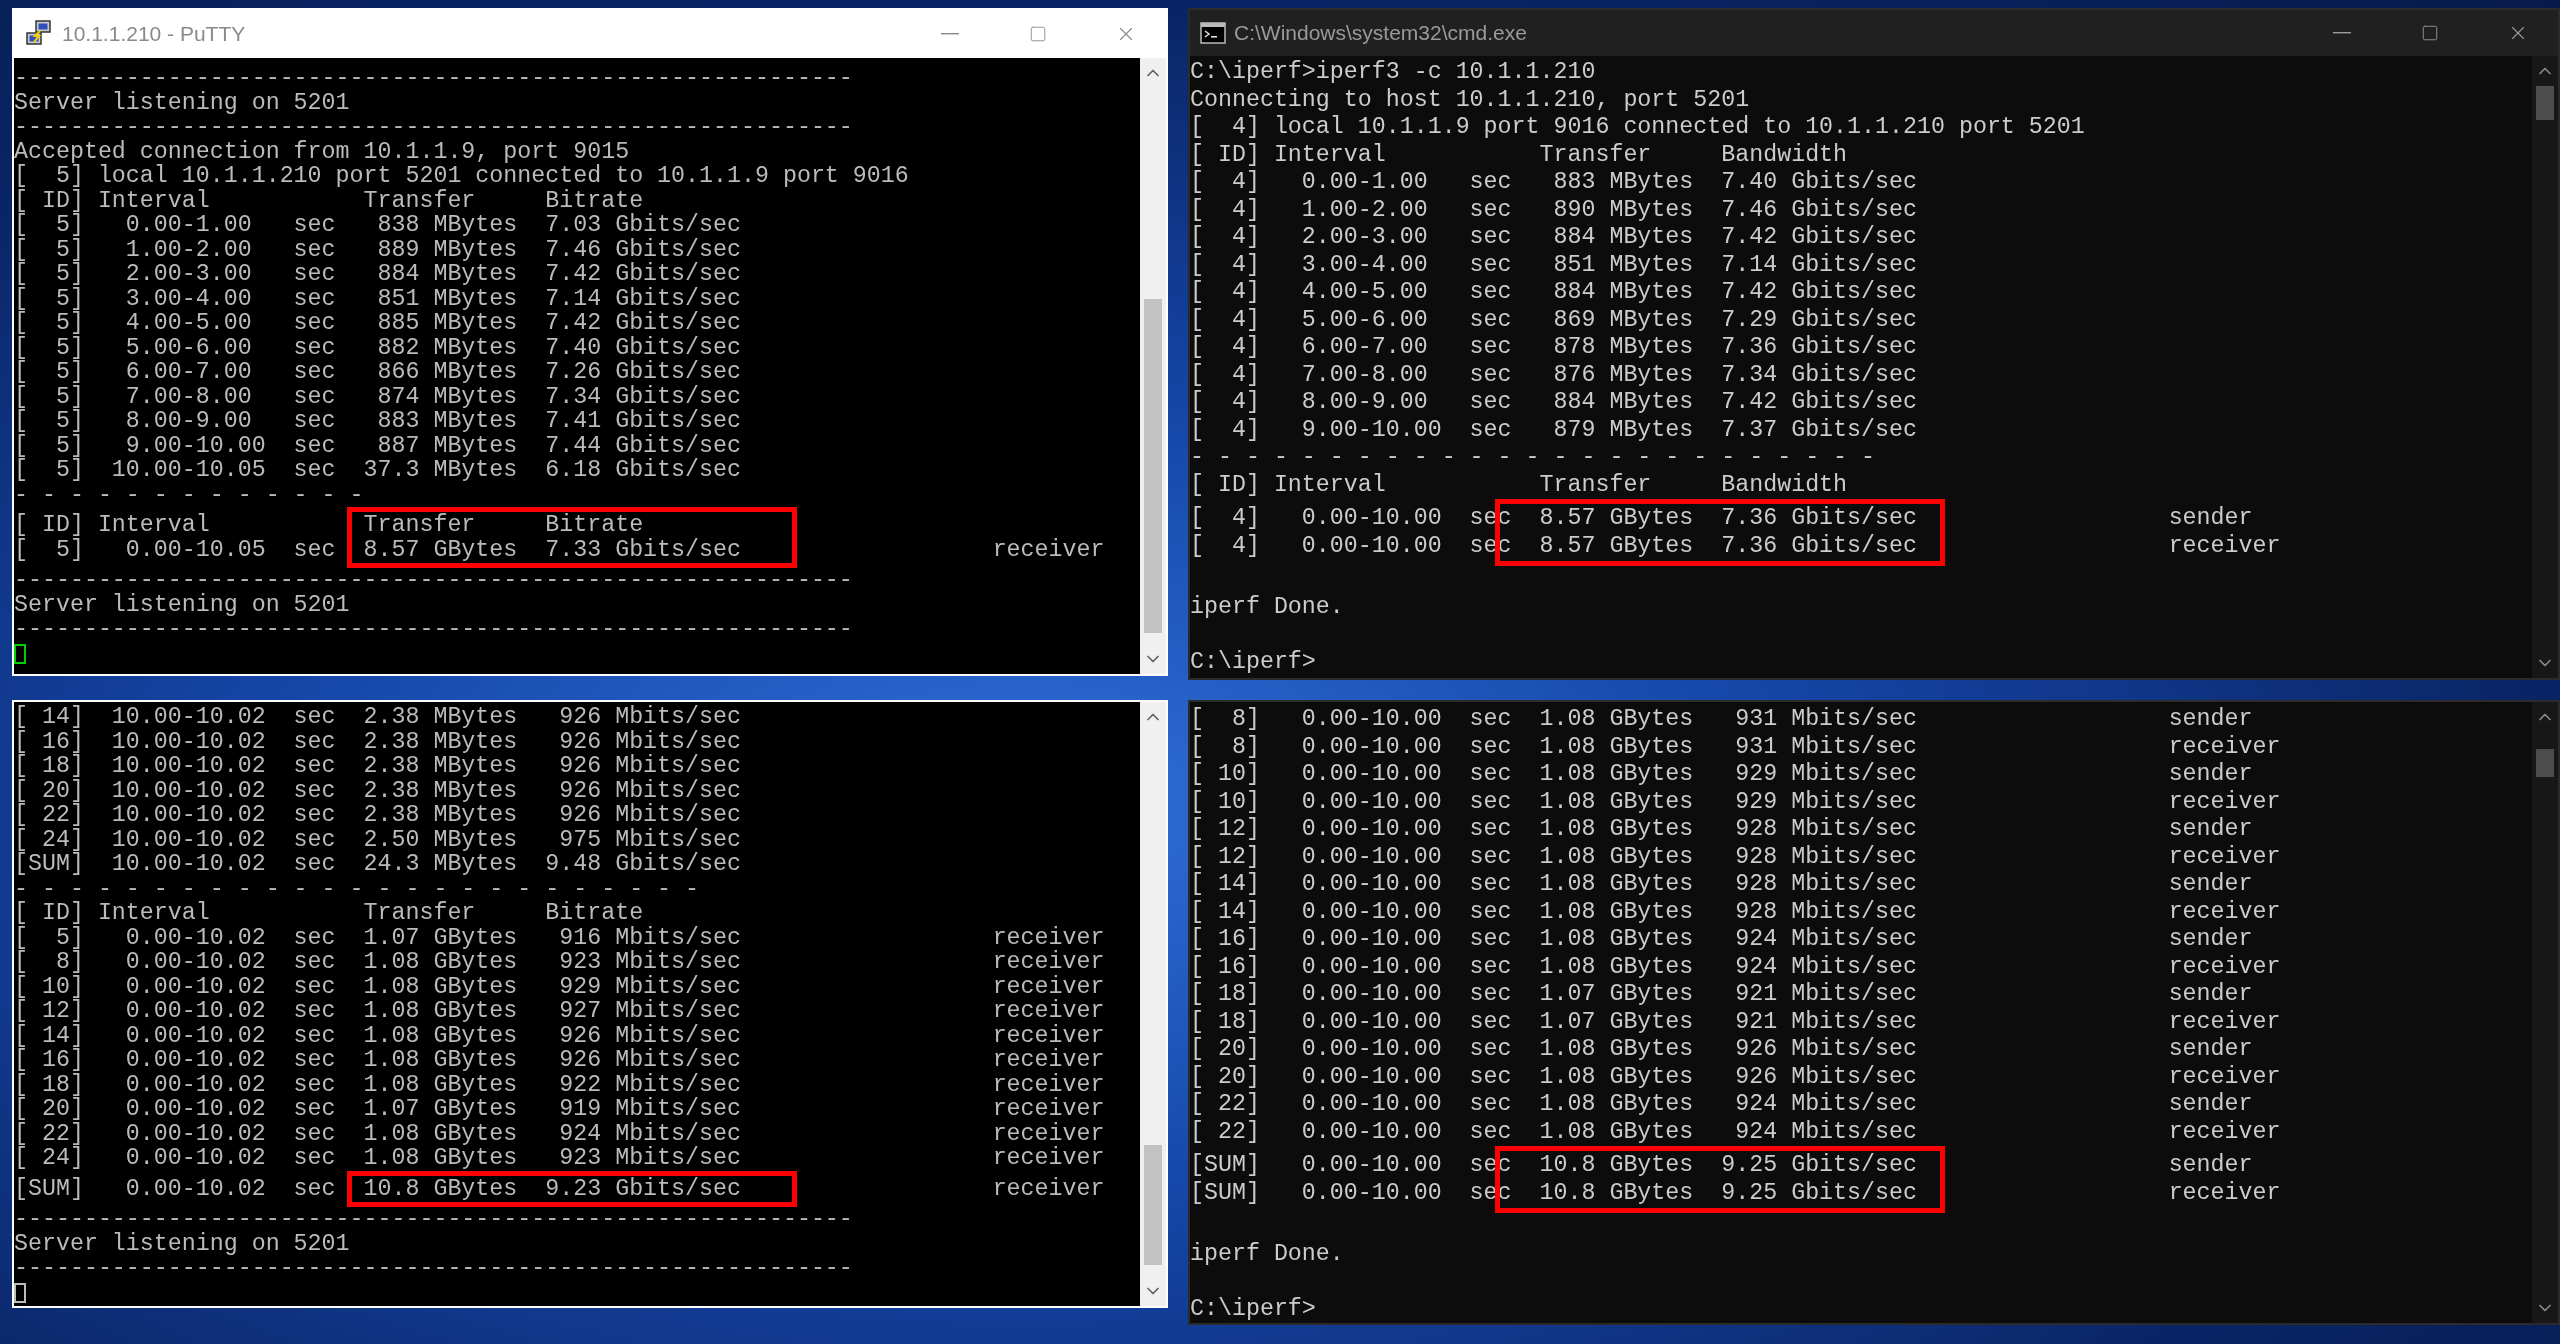 The image size is (2560, 1344). I want to click on terminal-line: [ 22] 0.00-10.00 sec 1.08 GBytes 924 Mbits/sec sender, so click(1721, 1105).